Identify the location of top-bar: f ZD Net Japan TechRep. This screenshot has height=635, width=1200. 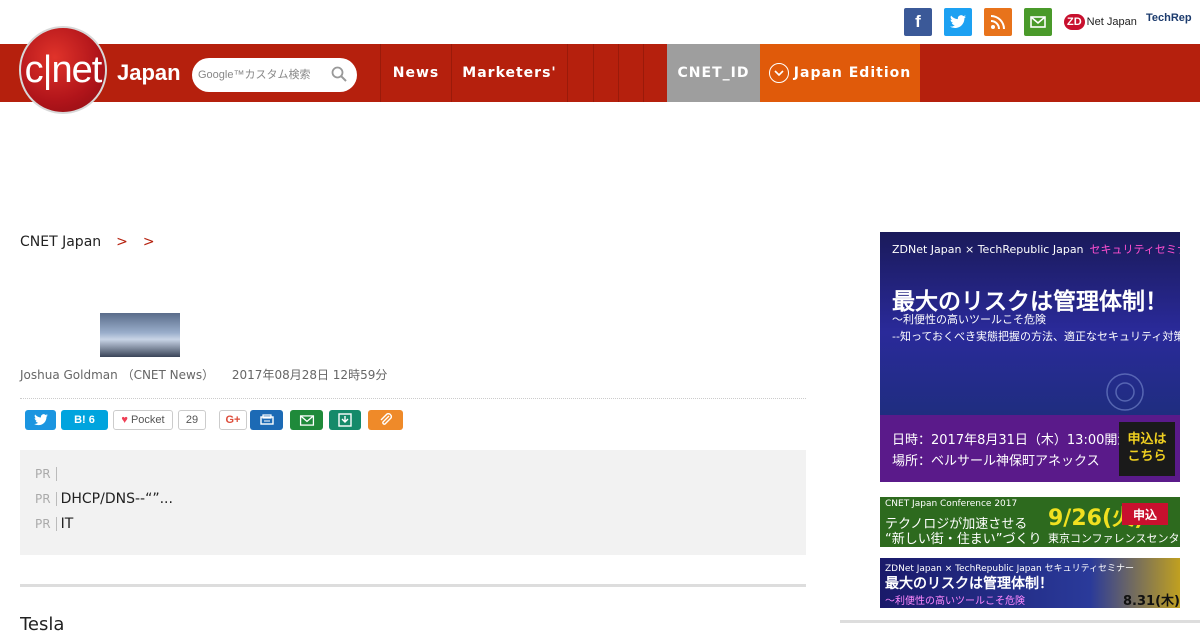
(600, 22).